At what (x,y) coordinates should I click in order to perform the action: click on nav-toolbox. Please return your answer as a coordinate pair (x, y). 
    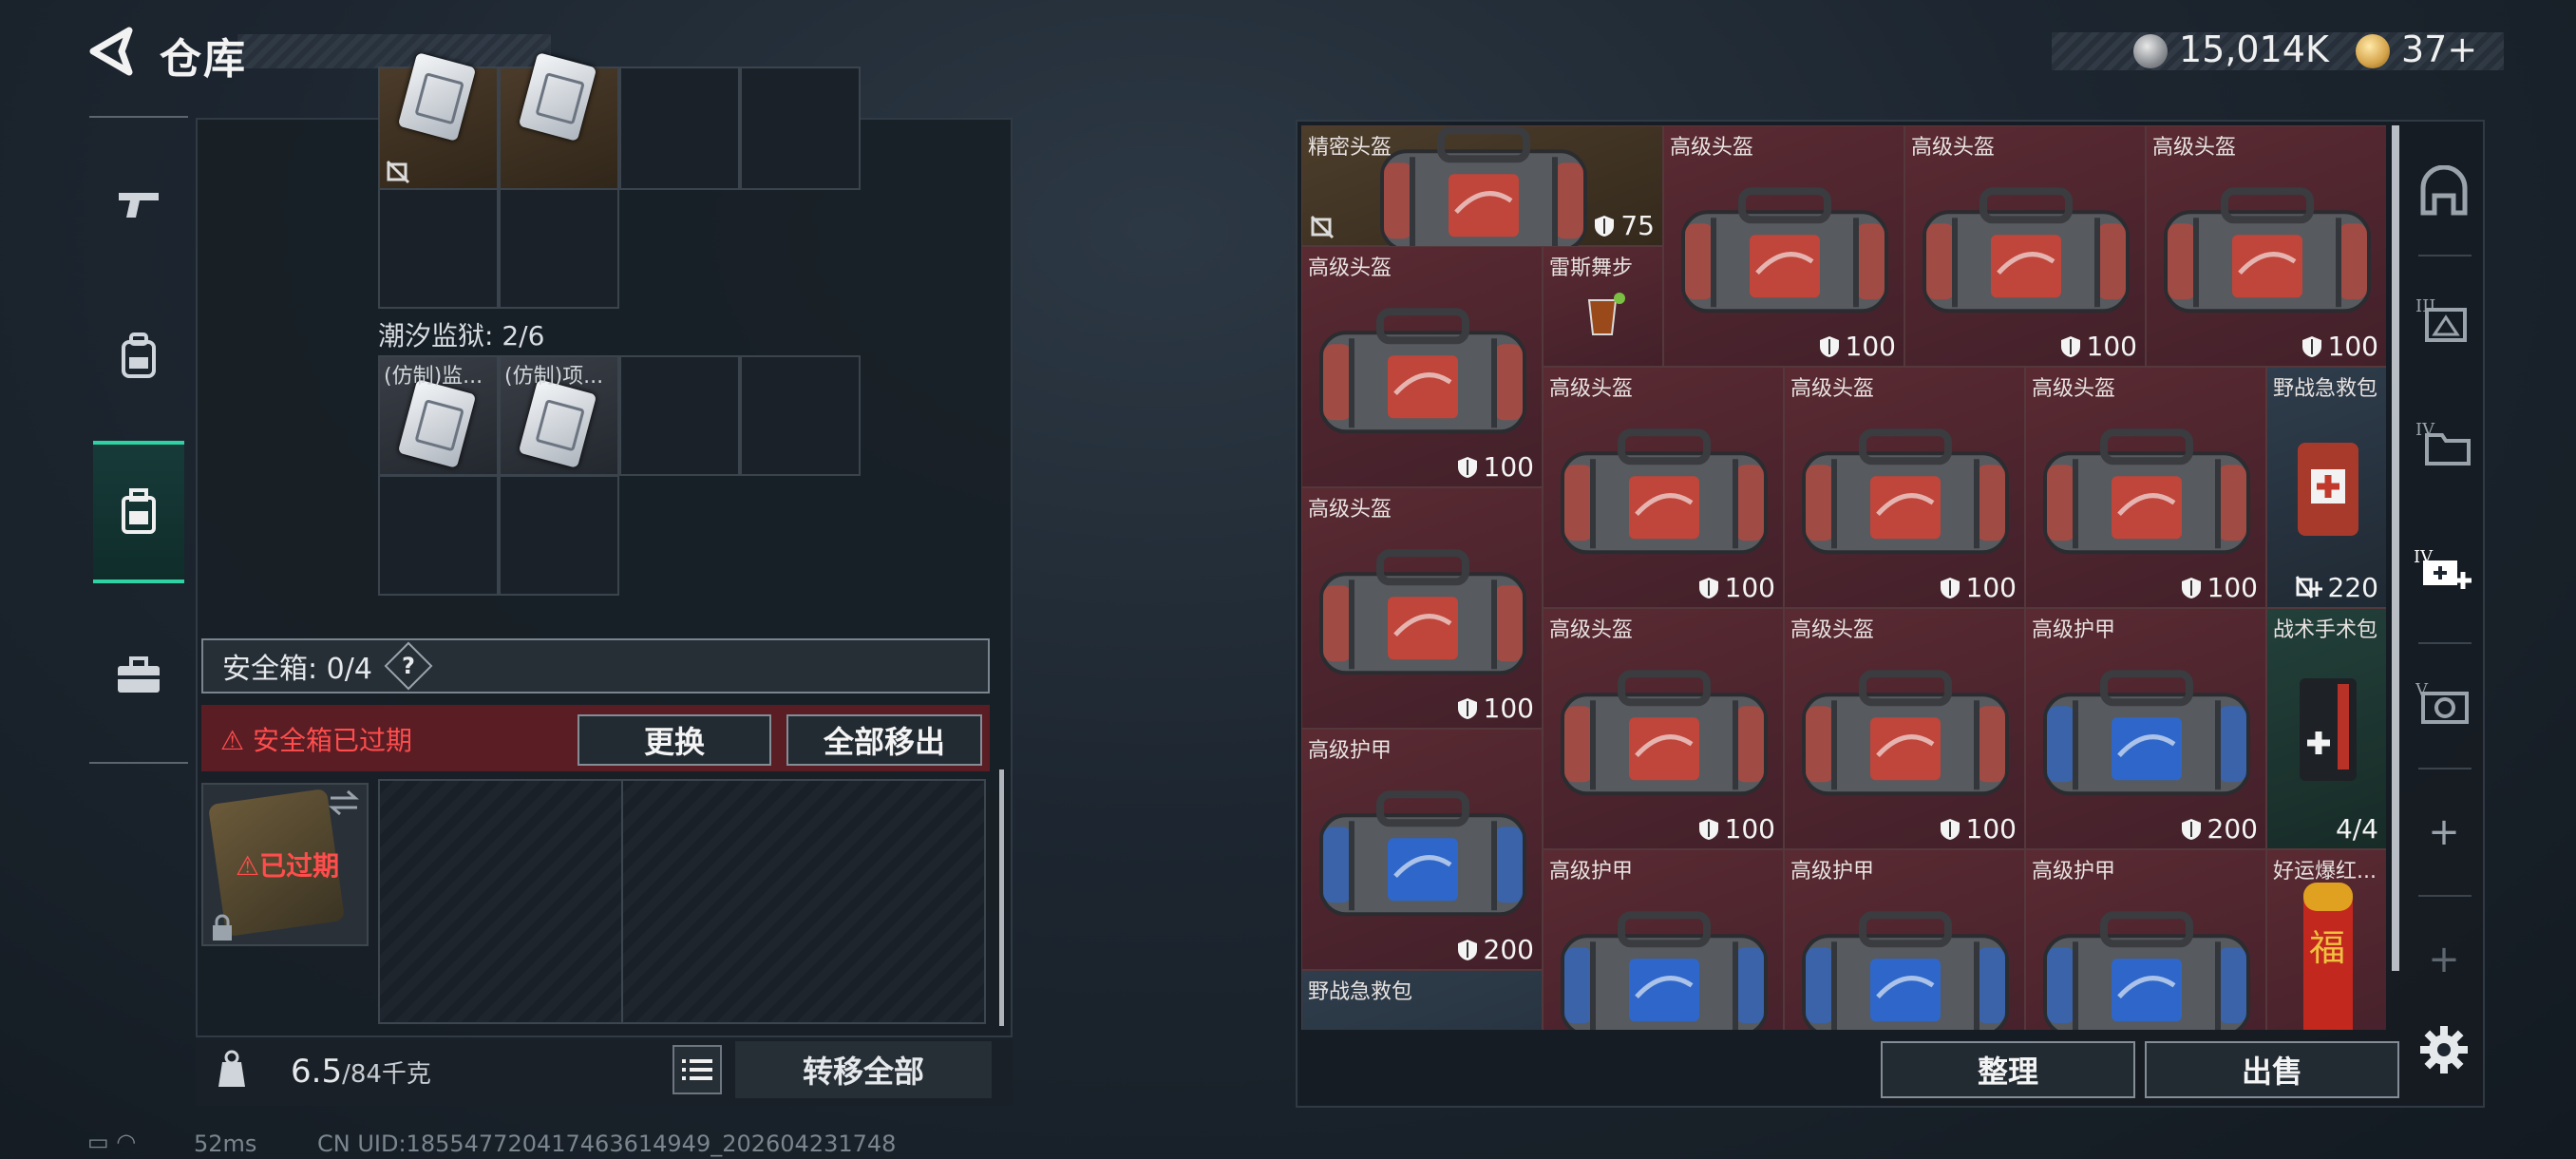
    Looking at the image, I should click on (138, 675).